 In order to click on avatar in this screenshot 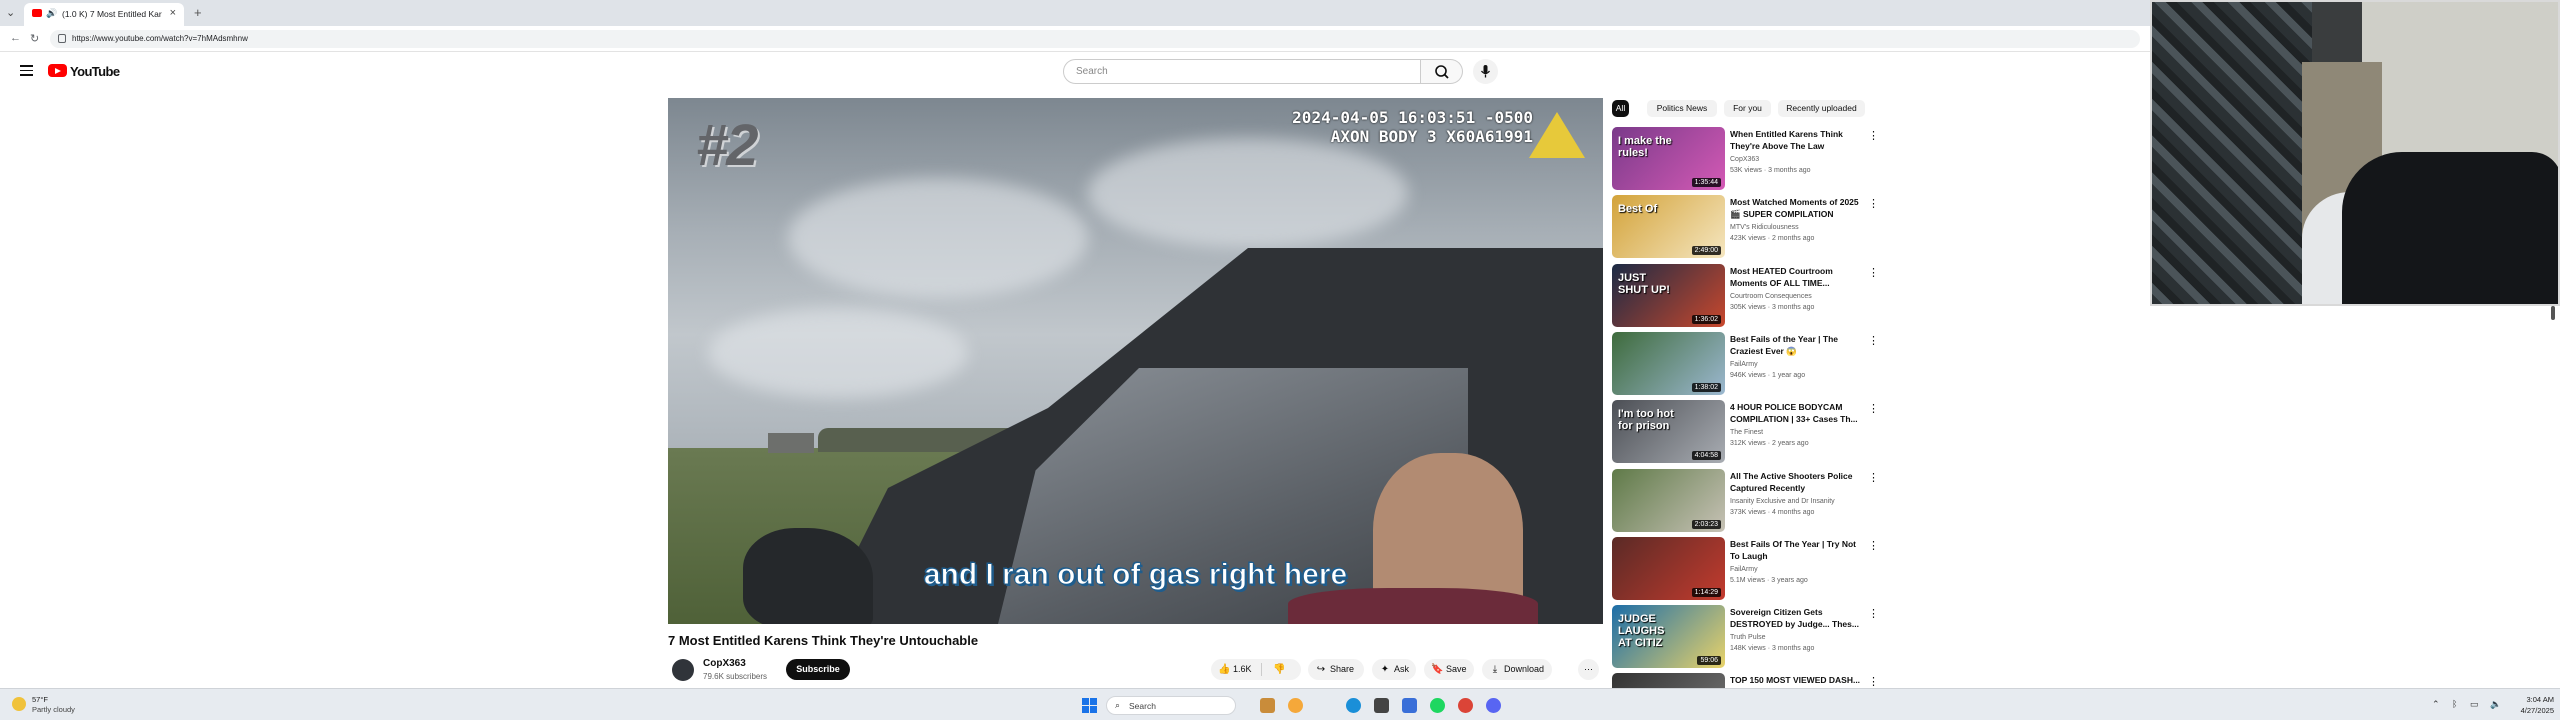, I will do `click(683, 670)`.